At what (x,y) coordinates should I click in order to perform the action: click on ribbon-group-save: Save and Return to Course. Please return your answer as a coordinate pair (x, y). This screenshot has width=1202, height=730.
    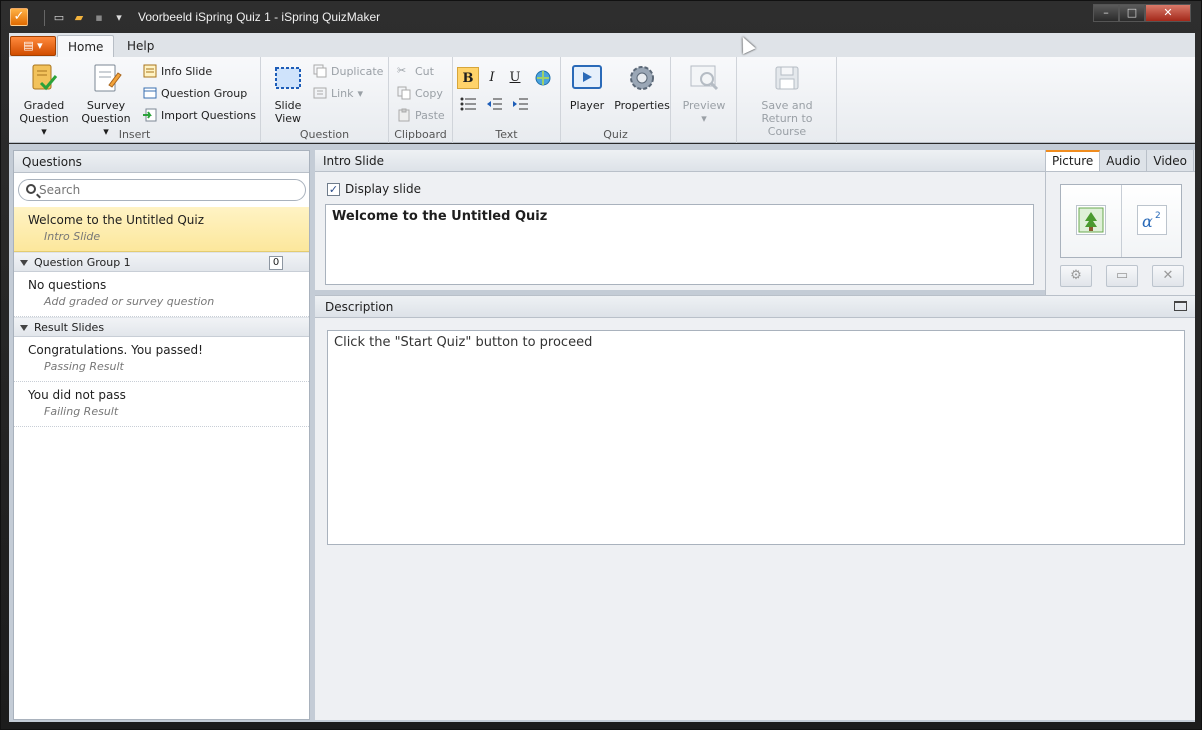
    Looking at the image, I should click on (787, 100).